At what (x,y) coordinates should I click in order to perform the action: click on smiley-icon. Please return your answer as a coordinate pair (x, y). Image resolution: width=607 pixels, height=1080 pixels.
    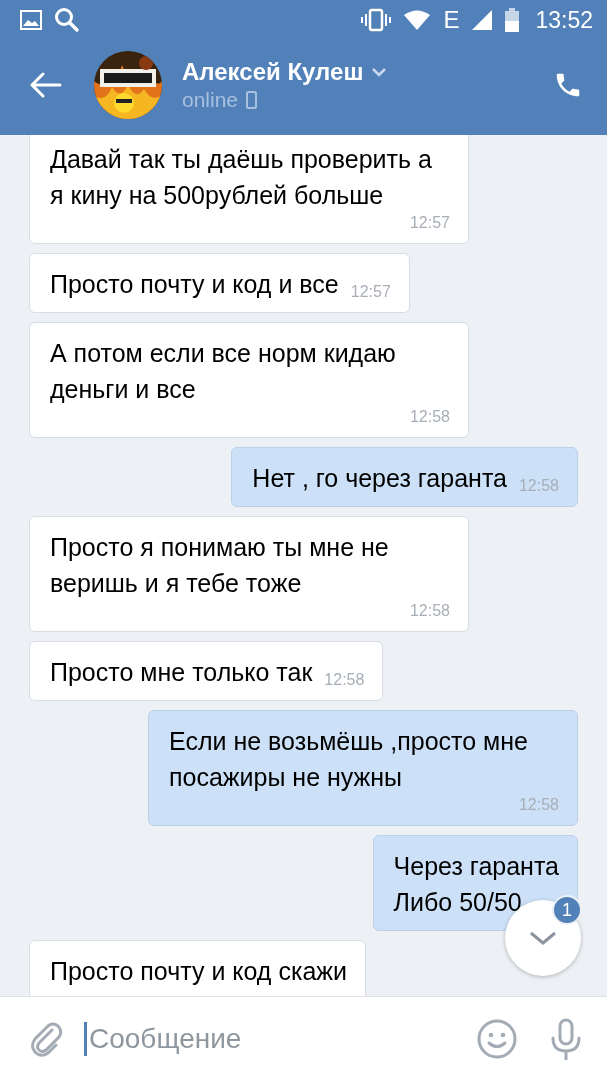
    Looking at the image, I should click on (497, 1038).